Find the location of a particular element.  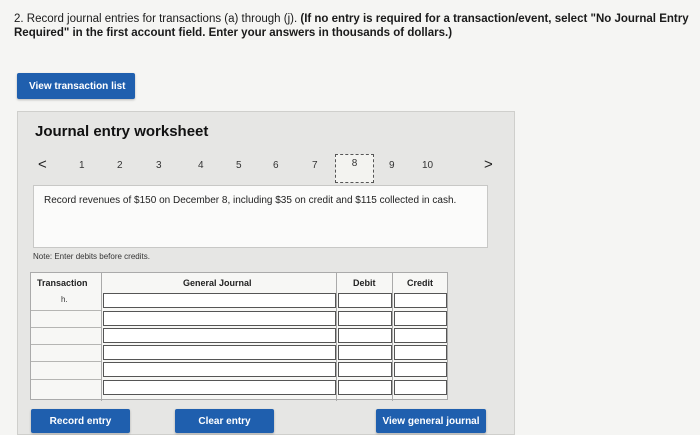

page-4: 4 is located at coordinates (201, 165).